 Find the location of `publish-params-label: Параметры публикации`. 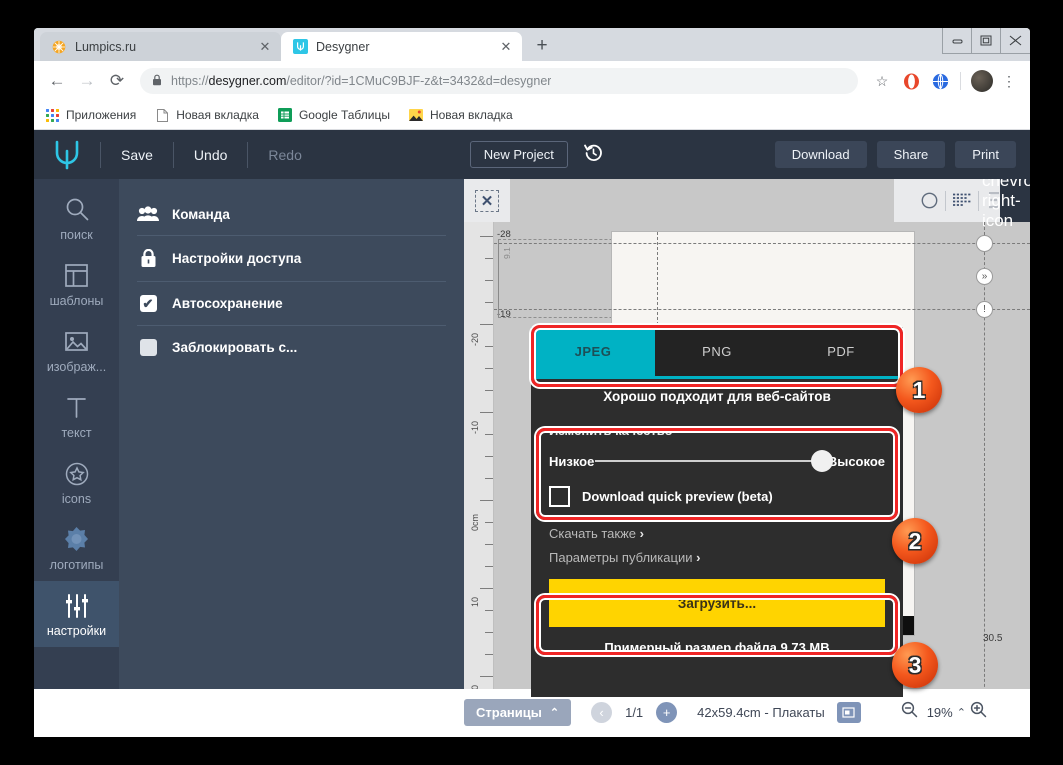

publish-params-label: Параметры публикации is located at coordinates (621, 557).